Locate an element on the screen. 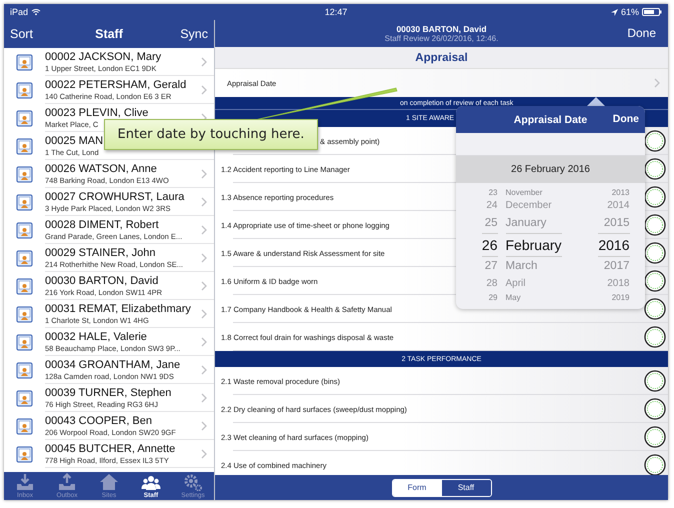  callout-note: Enter date by touching here. is located at coordinates (211, 134).